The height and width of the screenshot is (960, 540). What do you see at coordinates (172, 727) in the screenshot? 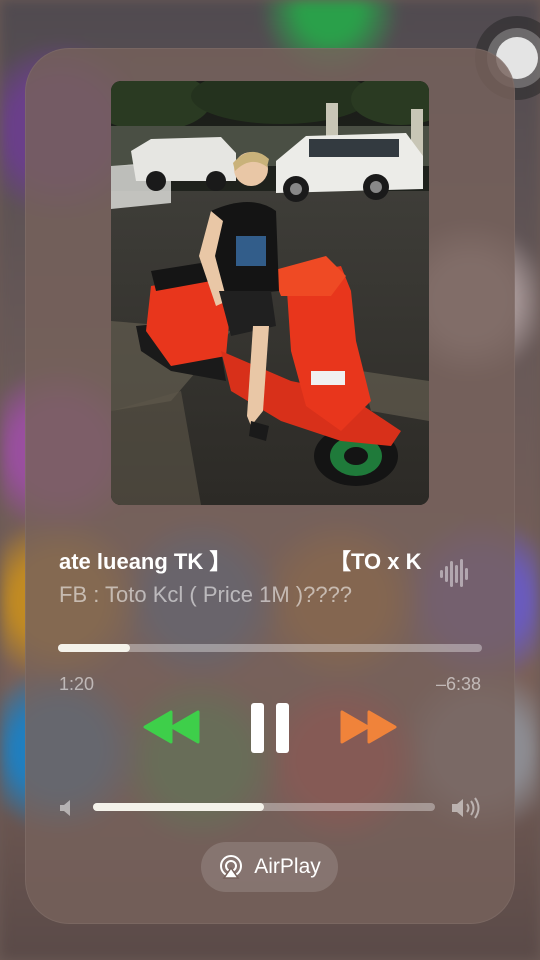
I see `backward-icon` at bounding box center [172, 727].